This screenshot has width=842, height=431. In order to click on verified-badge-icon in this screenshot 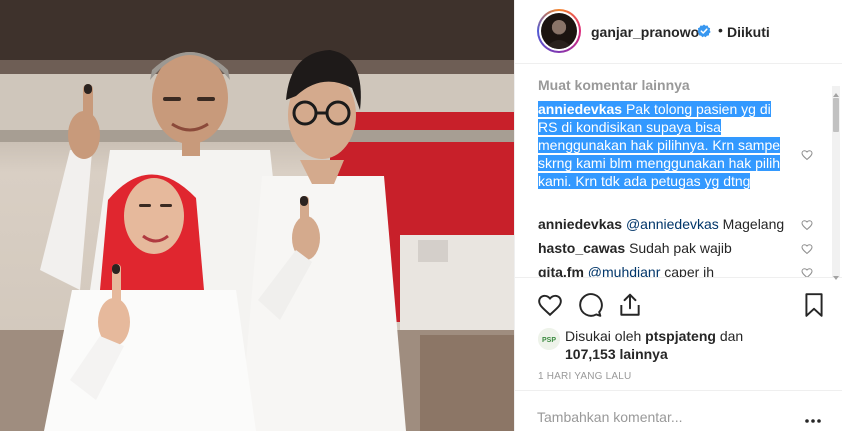, I will do `click(704, 31)`.